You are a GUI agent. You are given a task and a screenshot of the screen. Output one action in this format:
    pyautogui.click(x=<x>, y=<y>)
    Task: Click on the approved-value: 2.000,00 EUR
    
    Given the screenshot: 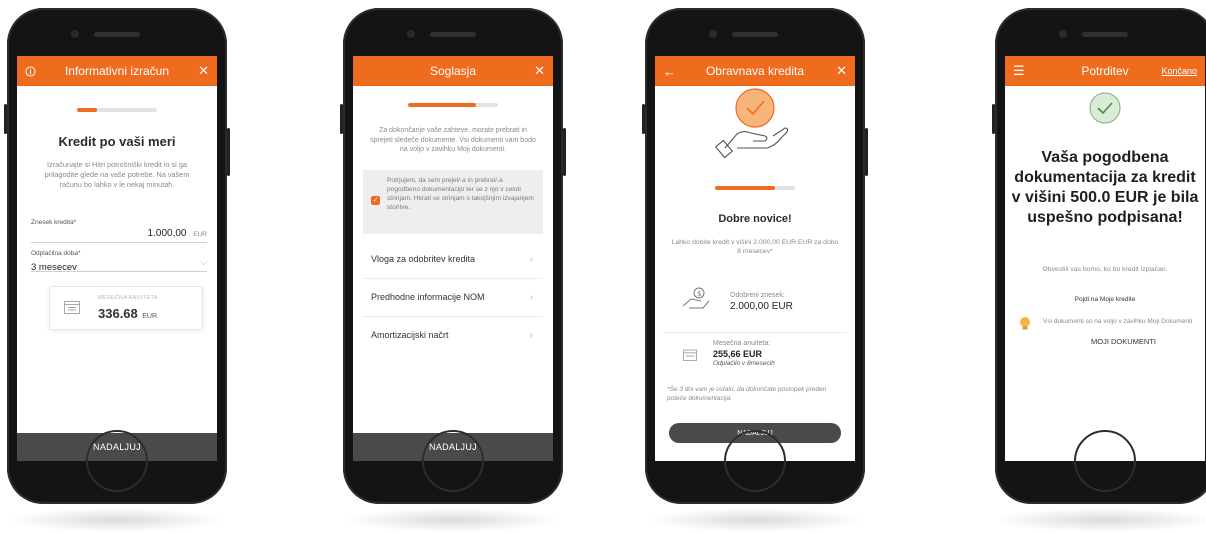 What is the action you would take?
    pyautogui.click(x=761, y=306)
    